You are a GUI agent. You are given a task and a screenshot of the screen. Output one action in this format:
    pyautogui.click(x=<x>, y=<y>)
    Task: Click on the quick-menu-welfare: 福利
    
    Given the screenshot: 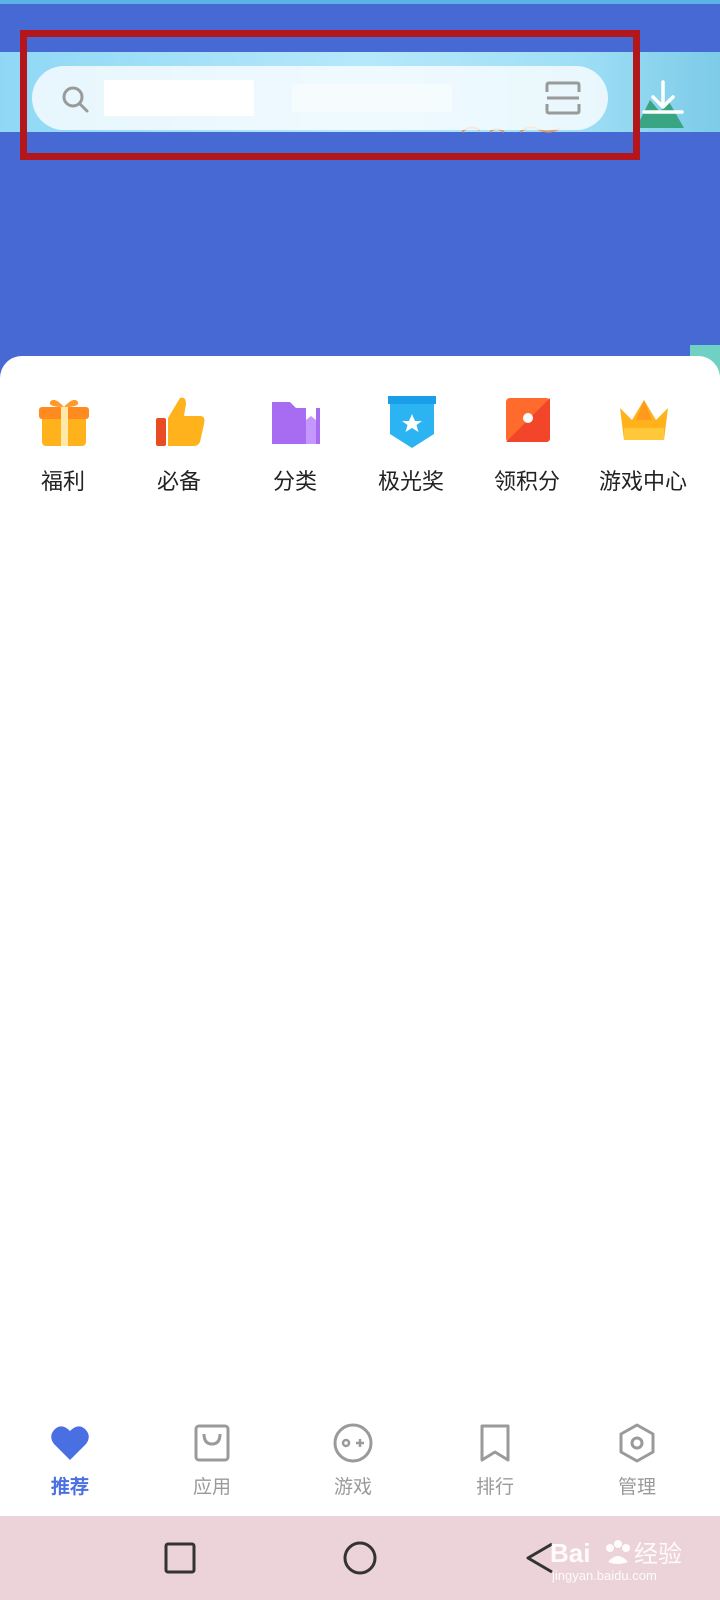 What is the action you would take?
    pyautogui.click(x=63, y=449)
    